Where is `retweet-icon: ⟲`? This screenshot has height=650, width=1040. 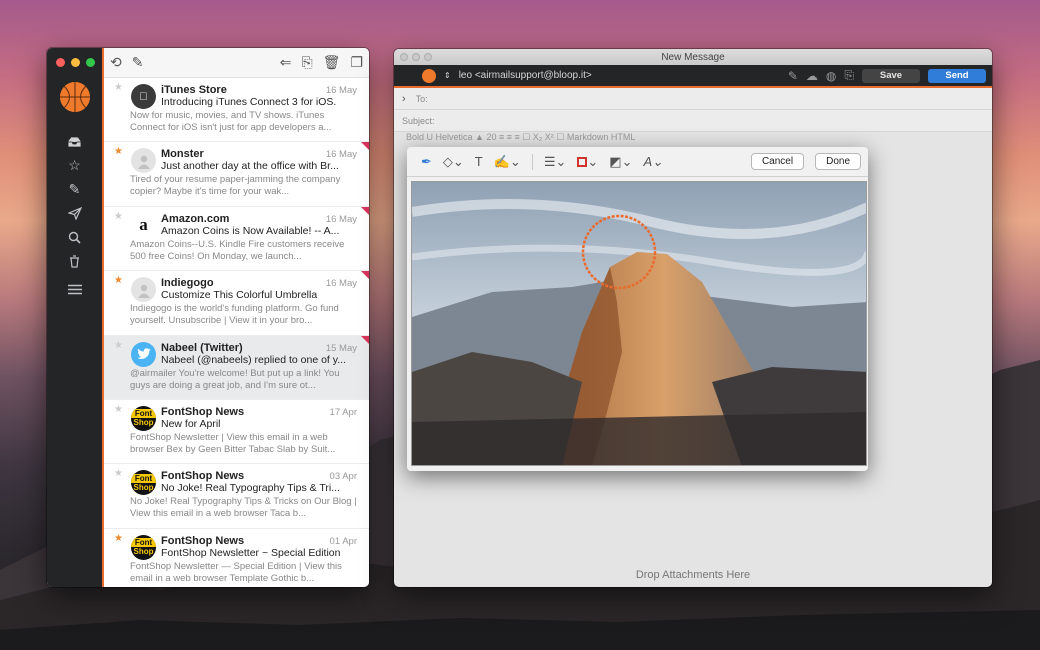
retweet-icon: ⟲ is located at coordinates (116, 62).